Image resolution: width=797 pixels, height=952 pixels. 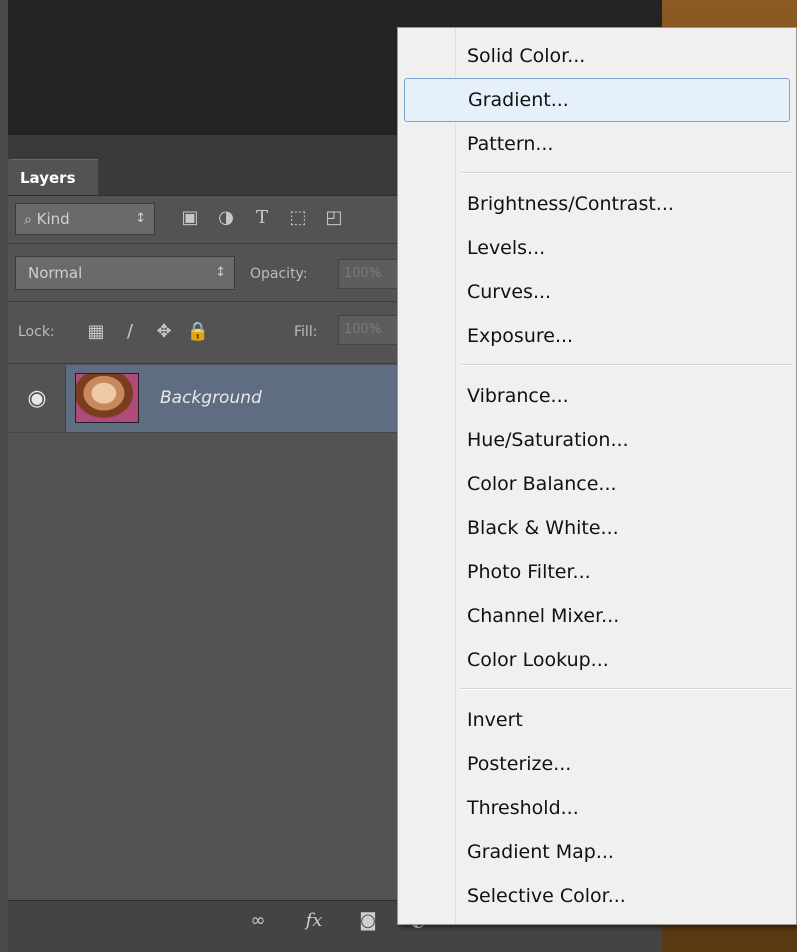 I want to click on blend-mode-value: Normal, so click(x=55, y=273).